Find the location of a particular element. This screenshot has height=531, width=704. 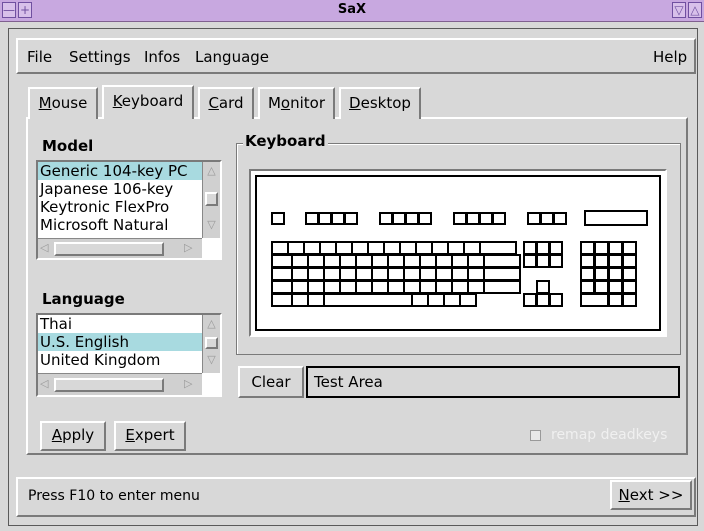

menu-infos: Infos is located at coordinates (162, 57).